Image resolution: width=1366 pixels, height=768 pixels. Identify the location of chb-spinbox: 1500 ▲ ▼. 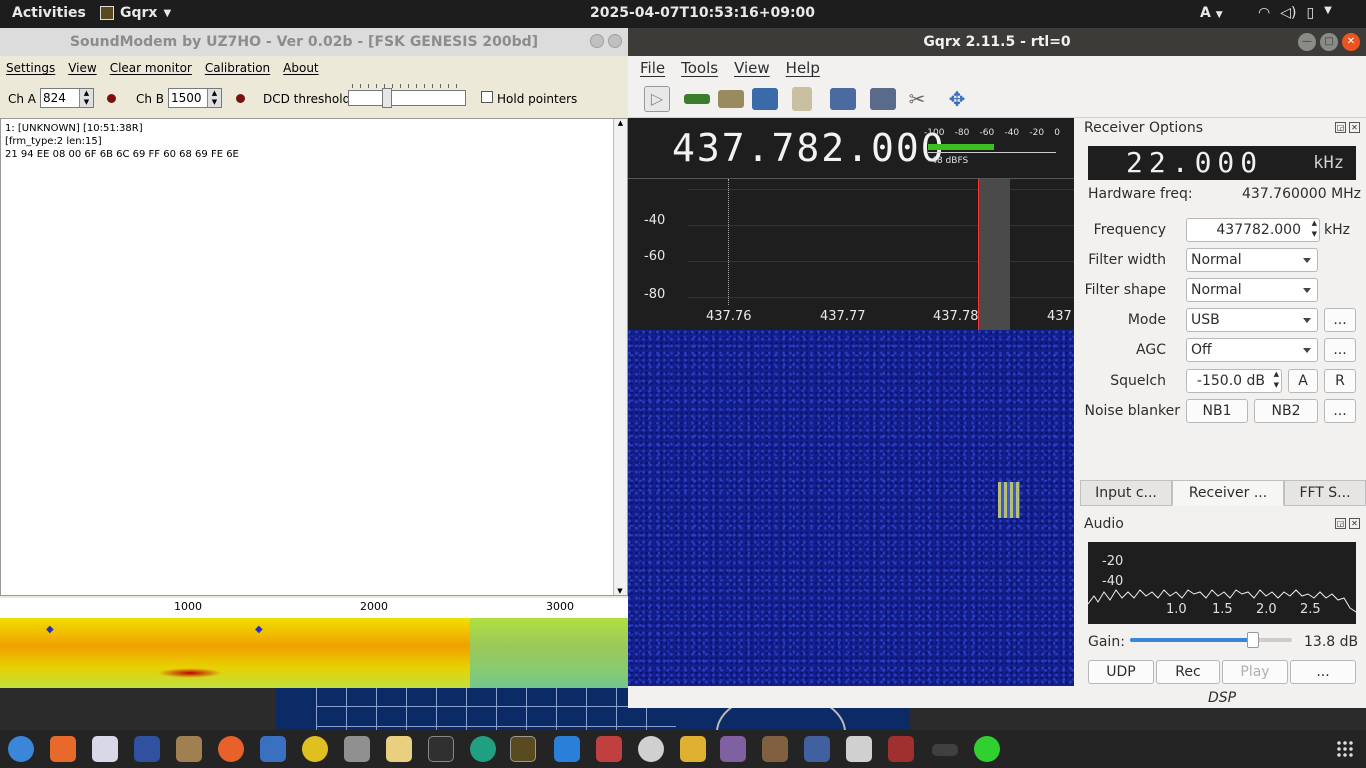
(195, 98).